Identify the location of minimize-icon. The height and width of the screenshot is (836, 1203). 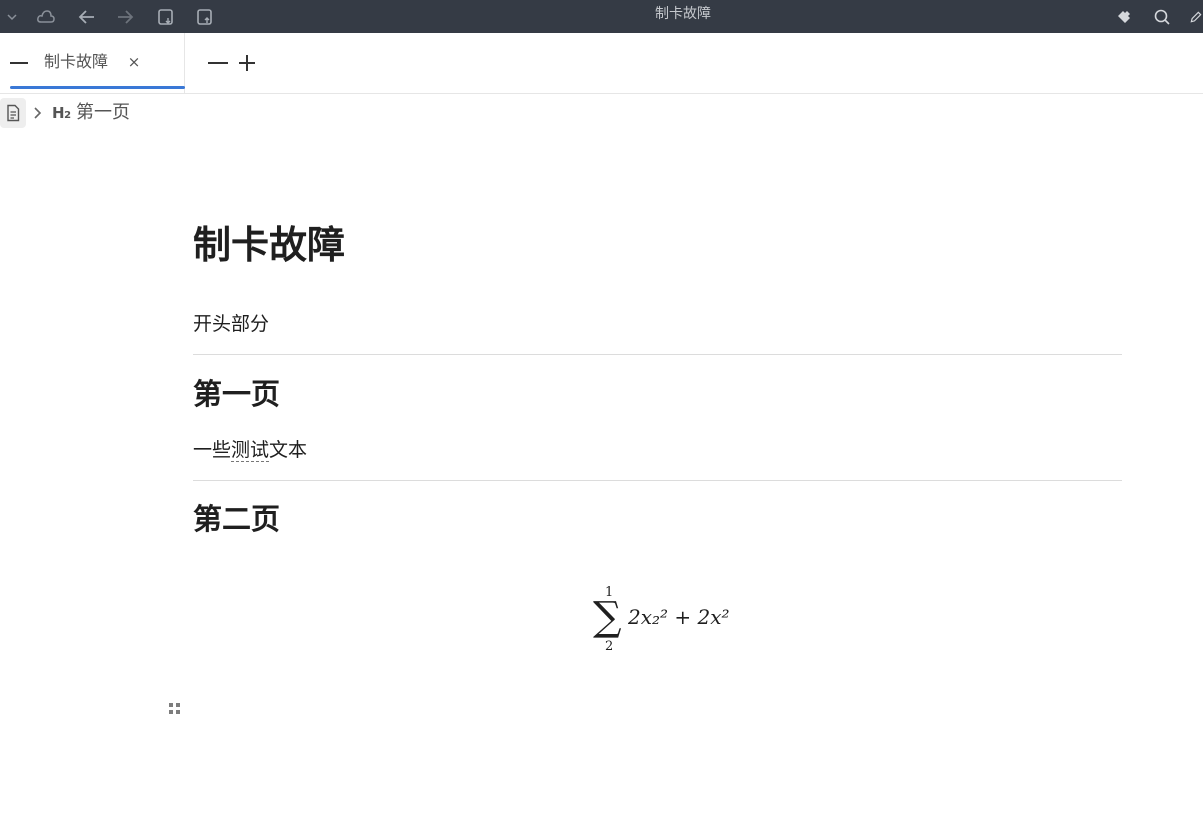
(218, 63).